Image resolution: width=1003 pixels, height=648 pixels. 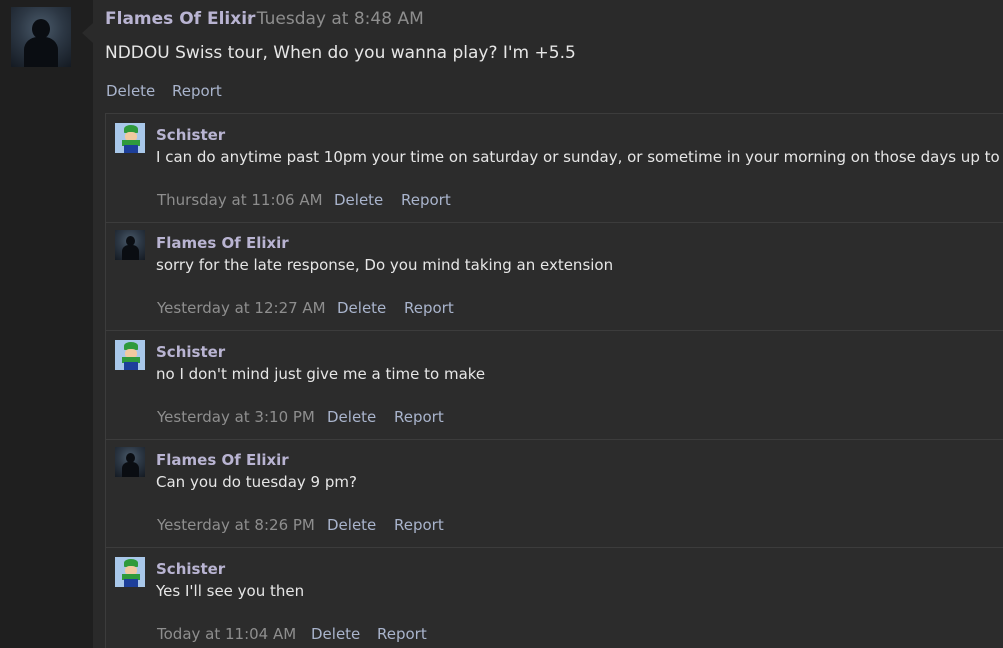 What do you see at coordinates (230, 591) in the screenshot?
I see `comment-text: Yes I'll see you then` at bounding box center [230, 591].